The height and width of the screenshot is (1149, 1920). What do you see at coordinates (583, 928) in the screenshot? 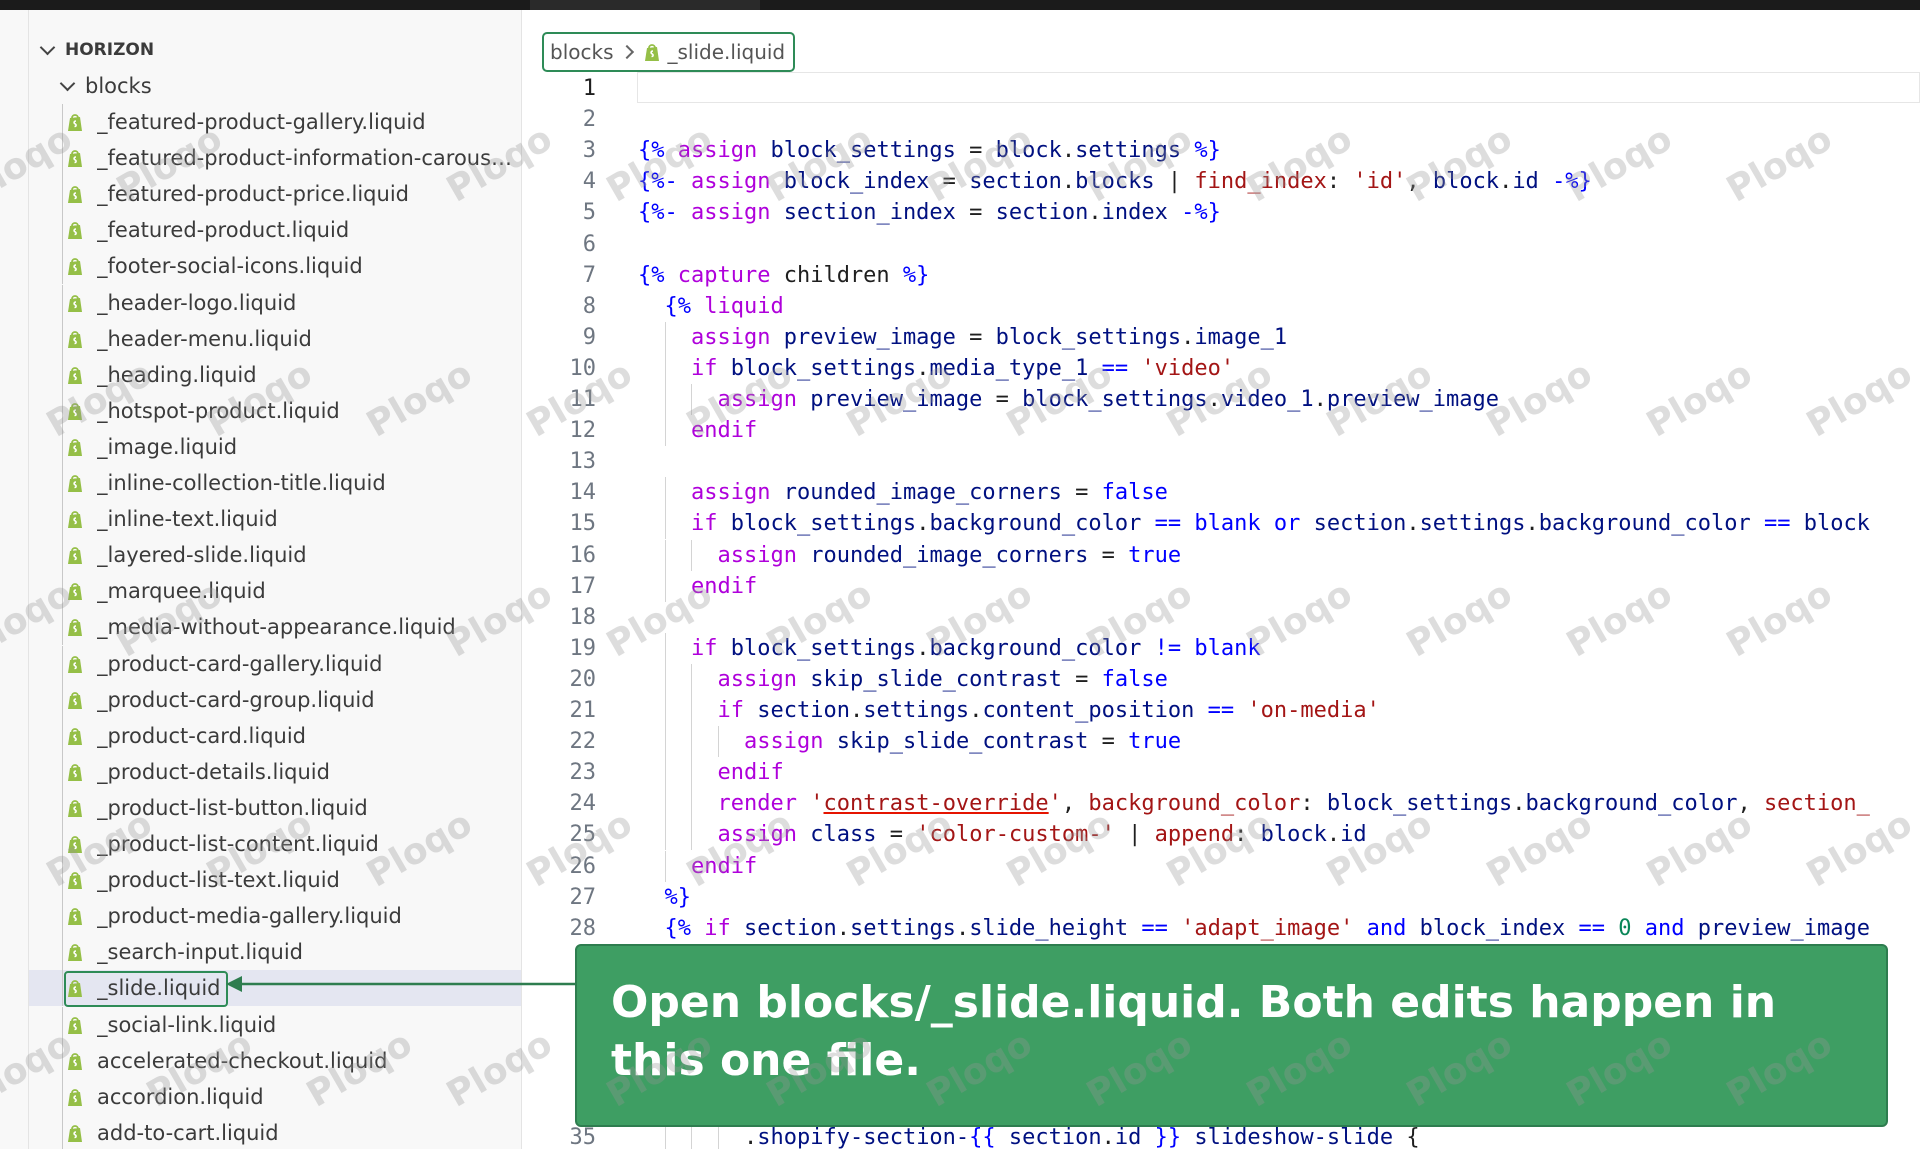
I see `line-number: 28` at bounding box center [583, 928].